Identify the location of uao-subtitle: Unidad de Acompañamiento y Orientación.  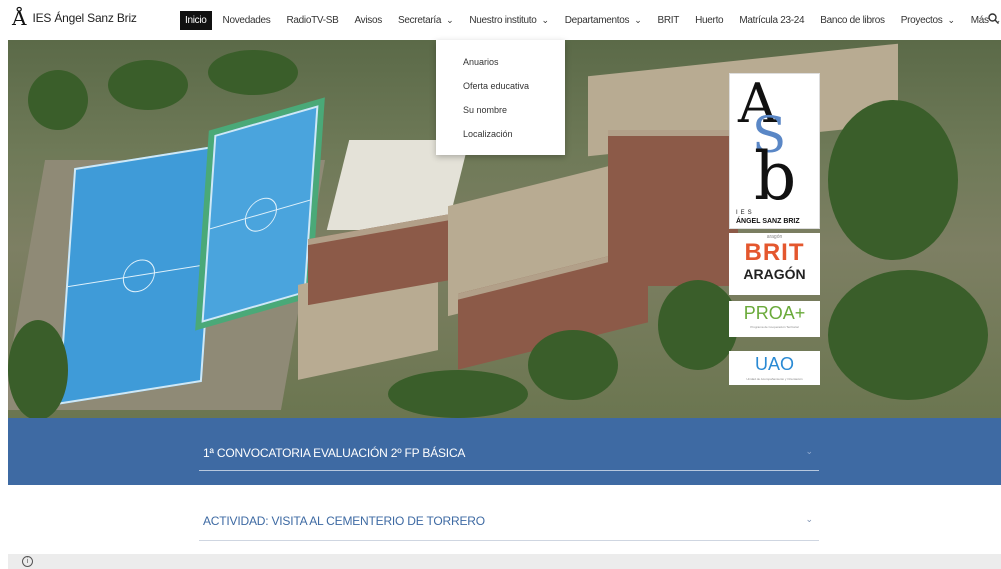
(774, 379).